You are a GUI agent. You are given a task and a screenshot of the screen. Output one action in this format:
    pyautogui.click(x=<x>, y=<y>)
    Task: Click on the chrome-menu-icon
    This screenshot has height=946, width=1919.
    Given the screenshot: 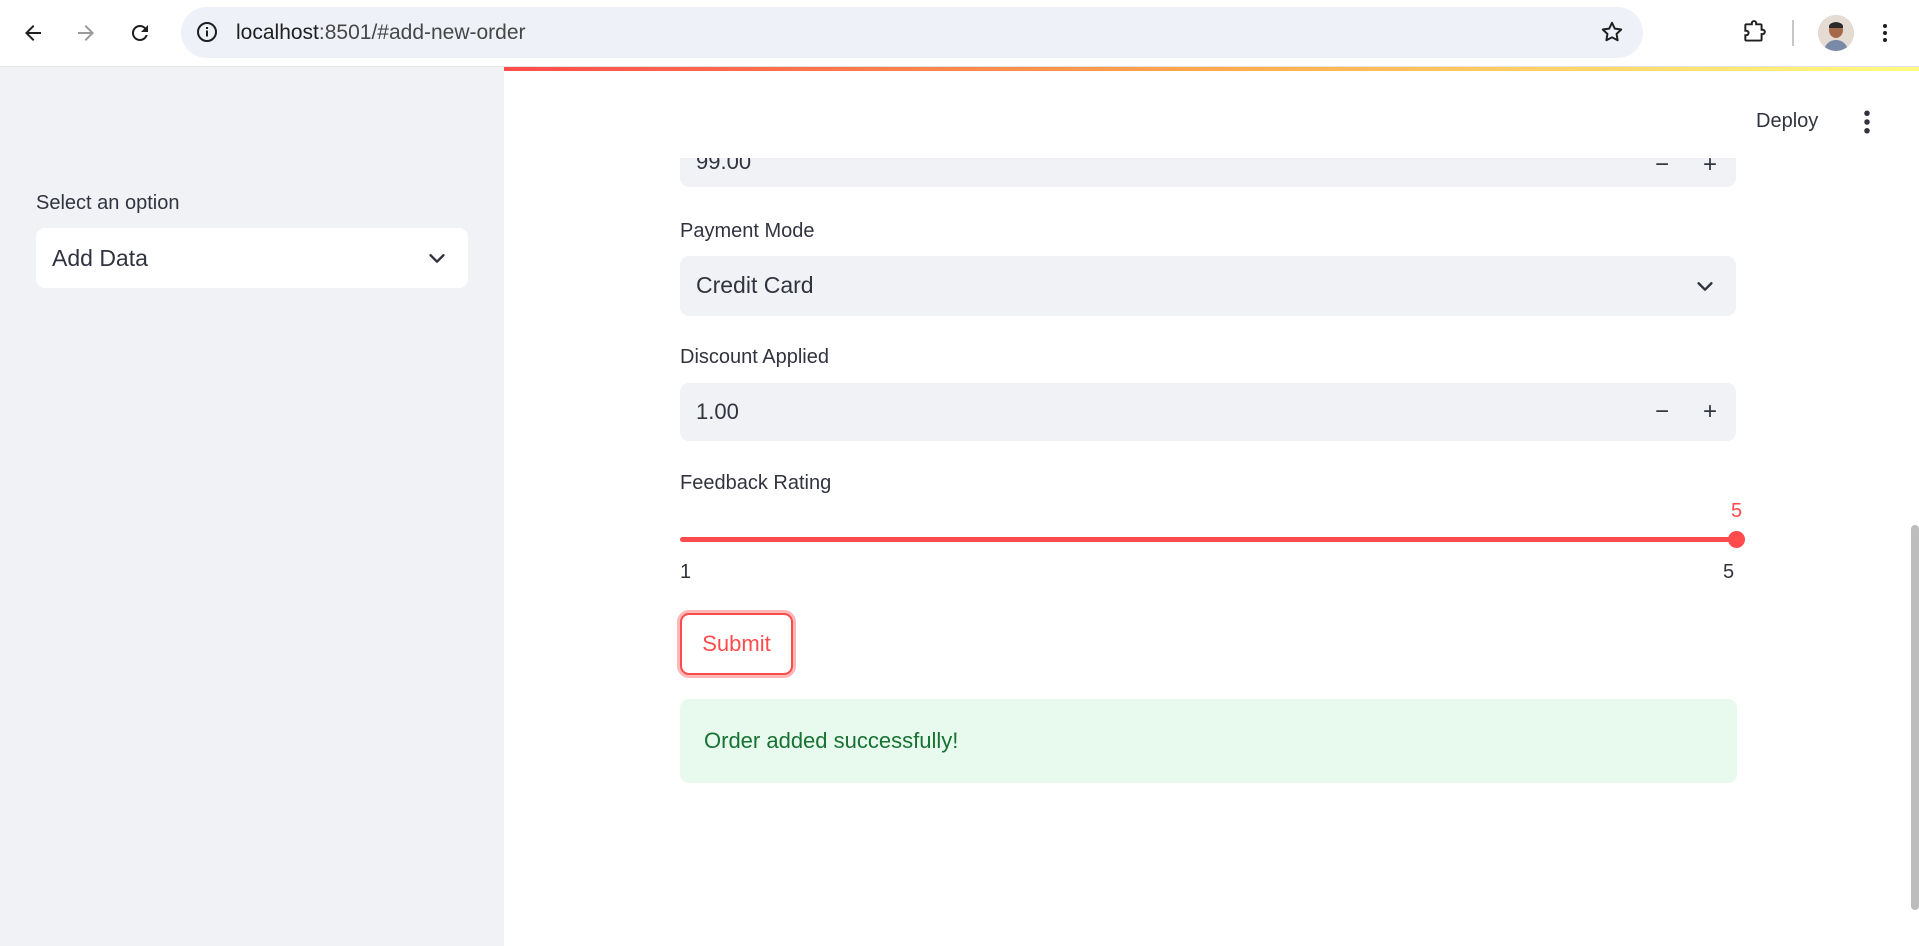 What is the action you would take?
    pyautogui.click(x=1885, y=33)
    